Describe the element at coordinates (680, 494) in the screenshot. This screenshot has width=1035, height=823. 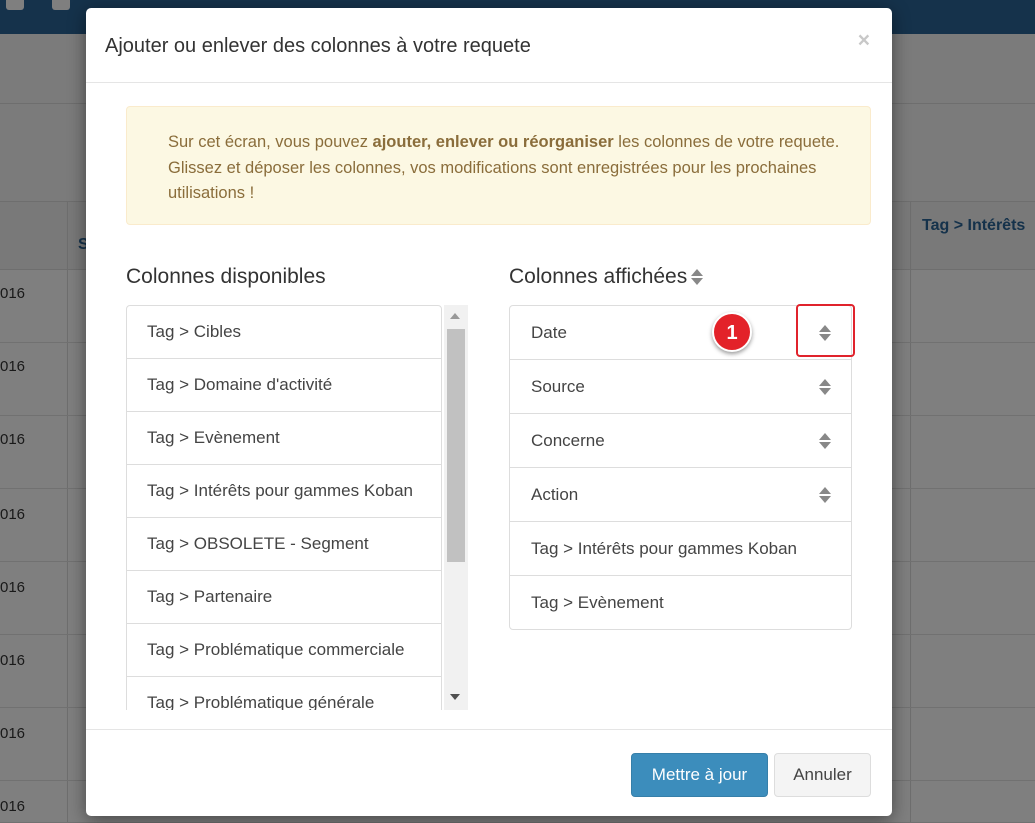
I see `displayed-column-item: Action` at that location.